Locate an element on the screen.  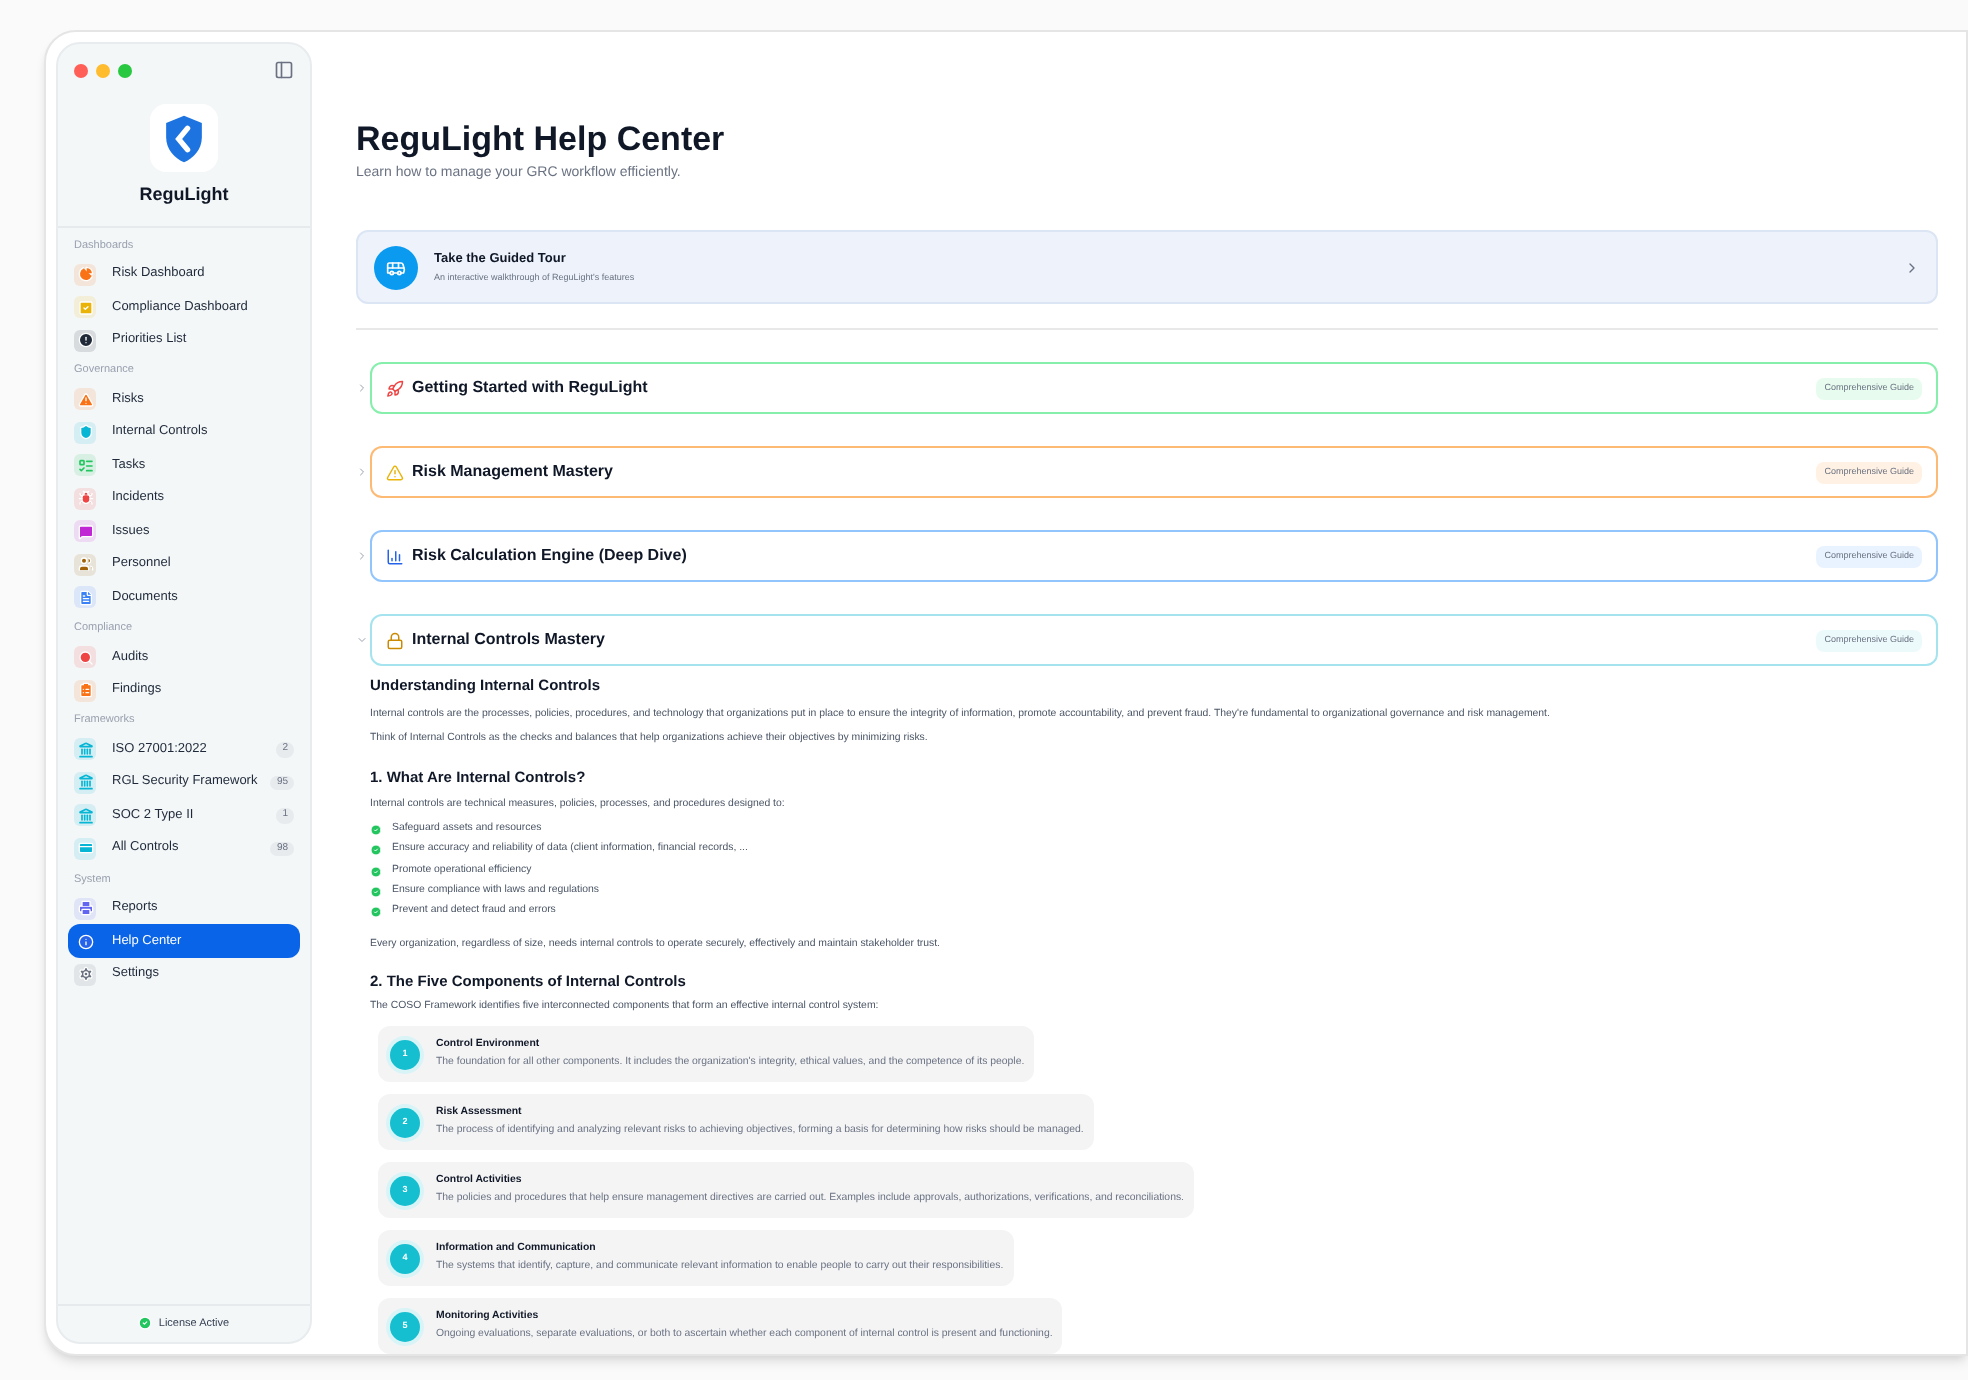
lock-icon is located at coordinates (395, 640).